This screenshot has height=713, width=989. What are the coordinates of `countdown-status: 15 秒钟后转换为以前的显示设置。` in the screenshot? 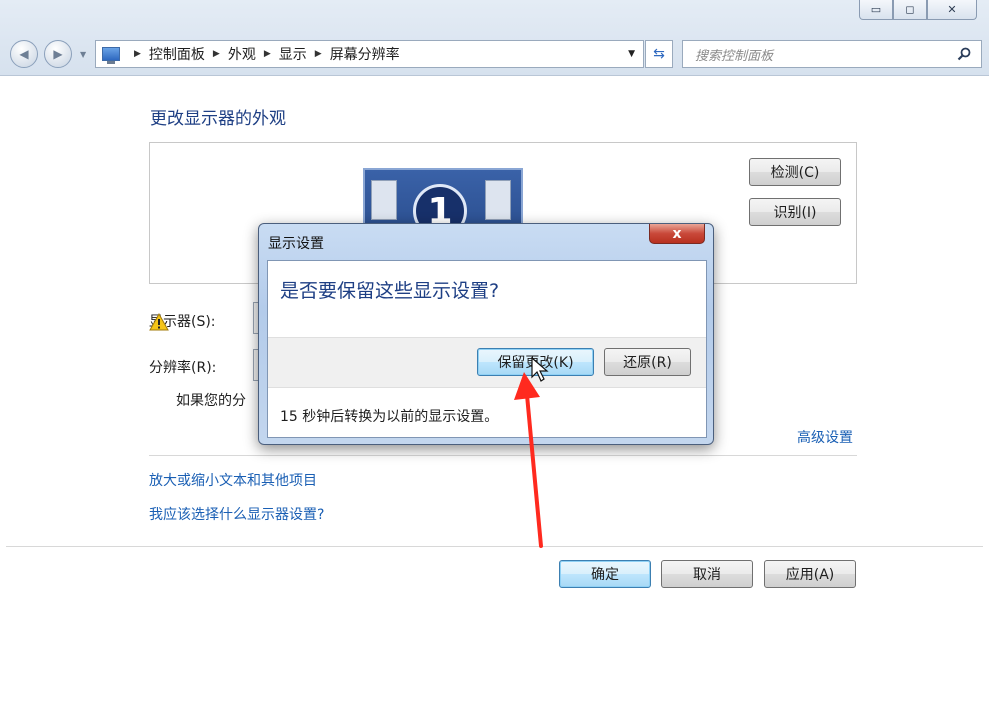 It's located at (389, 417).